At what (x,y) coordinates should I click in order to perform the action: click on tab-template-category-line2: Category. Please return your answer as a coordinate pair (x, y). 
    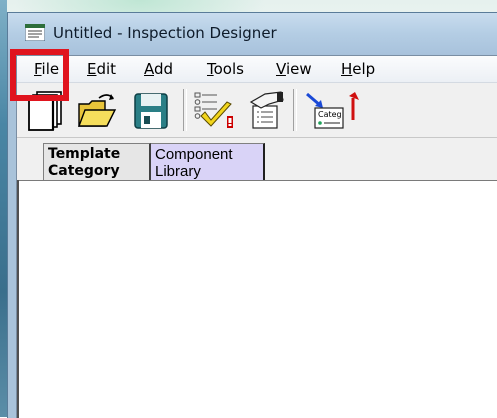
    Looking at the image, I should click on (84, 171).